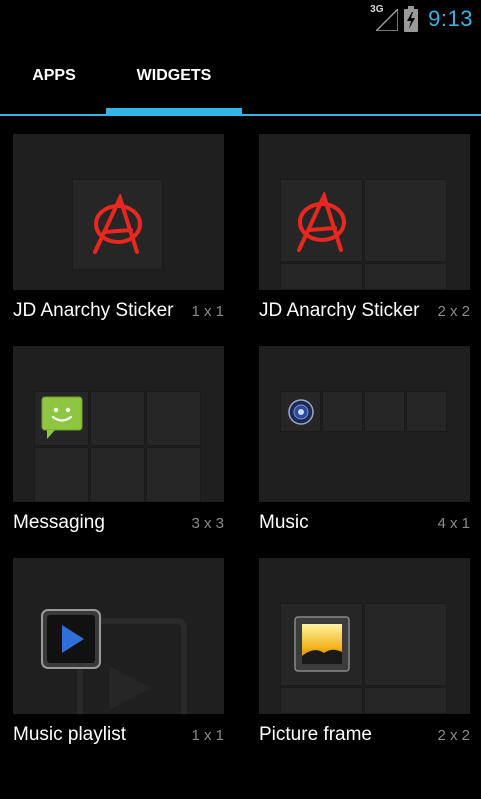  I want to click on widget-label-row: JD Anarchy Sticker 2 x 2, so click(364, 311).